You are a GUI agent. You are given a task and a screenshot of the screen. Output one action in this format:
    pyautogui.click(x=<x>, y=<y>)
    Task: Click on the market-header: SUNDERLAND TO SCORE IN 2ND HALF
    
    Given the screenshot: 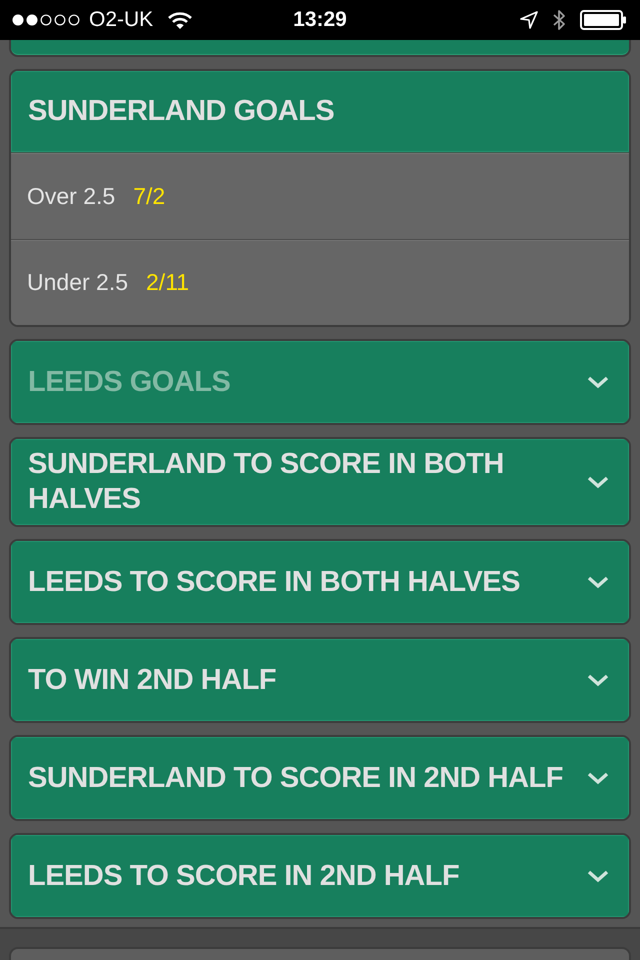 What is the action you would take?
    pyautogui.click(x=320, y=778)
    